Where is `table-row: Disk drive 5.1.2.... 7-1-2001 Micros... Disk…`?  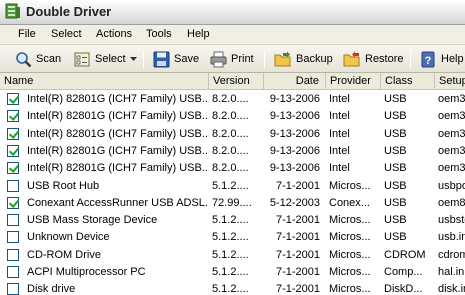 table-row: Disk drive 5.1.2.... 7-1-2001 Micros... Disk… is located at coordinates (232, 287).